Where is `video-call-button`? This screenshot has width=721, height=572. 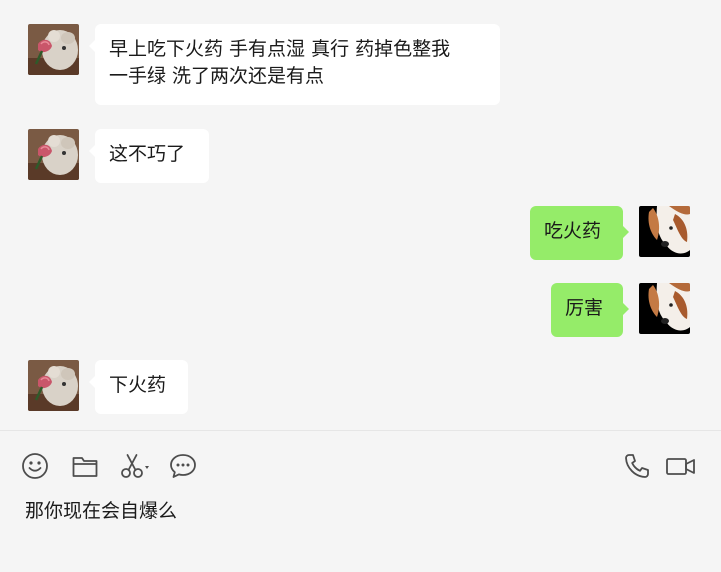 video-call-button is located at coordinates (681, 466).